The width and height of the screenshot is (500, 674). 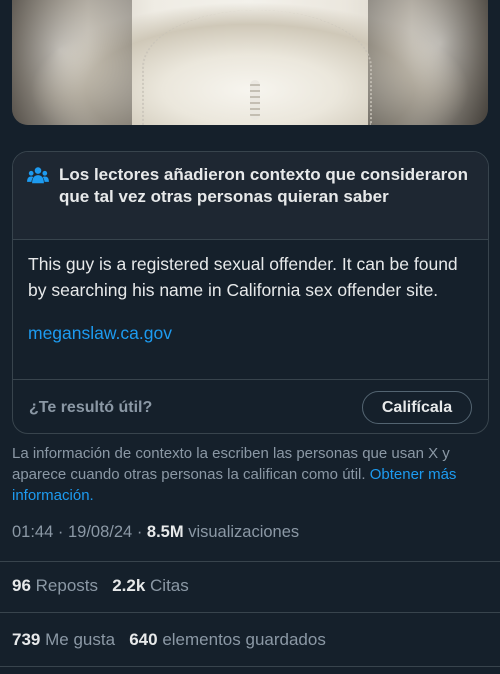 I want to click on post-meta: 01:44 · 19/08/24 · 8.5M visualizaciones, so click(x=155, y=532).